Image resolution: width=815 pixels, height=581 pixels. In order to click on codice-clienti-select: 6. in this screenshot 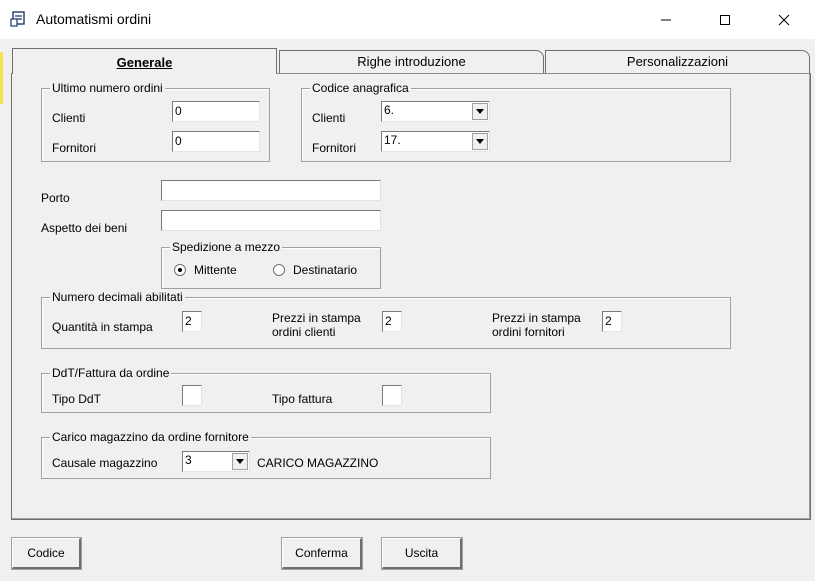, I will do `click(435, 111)`.